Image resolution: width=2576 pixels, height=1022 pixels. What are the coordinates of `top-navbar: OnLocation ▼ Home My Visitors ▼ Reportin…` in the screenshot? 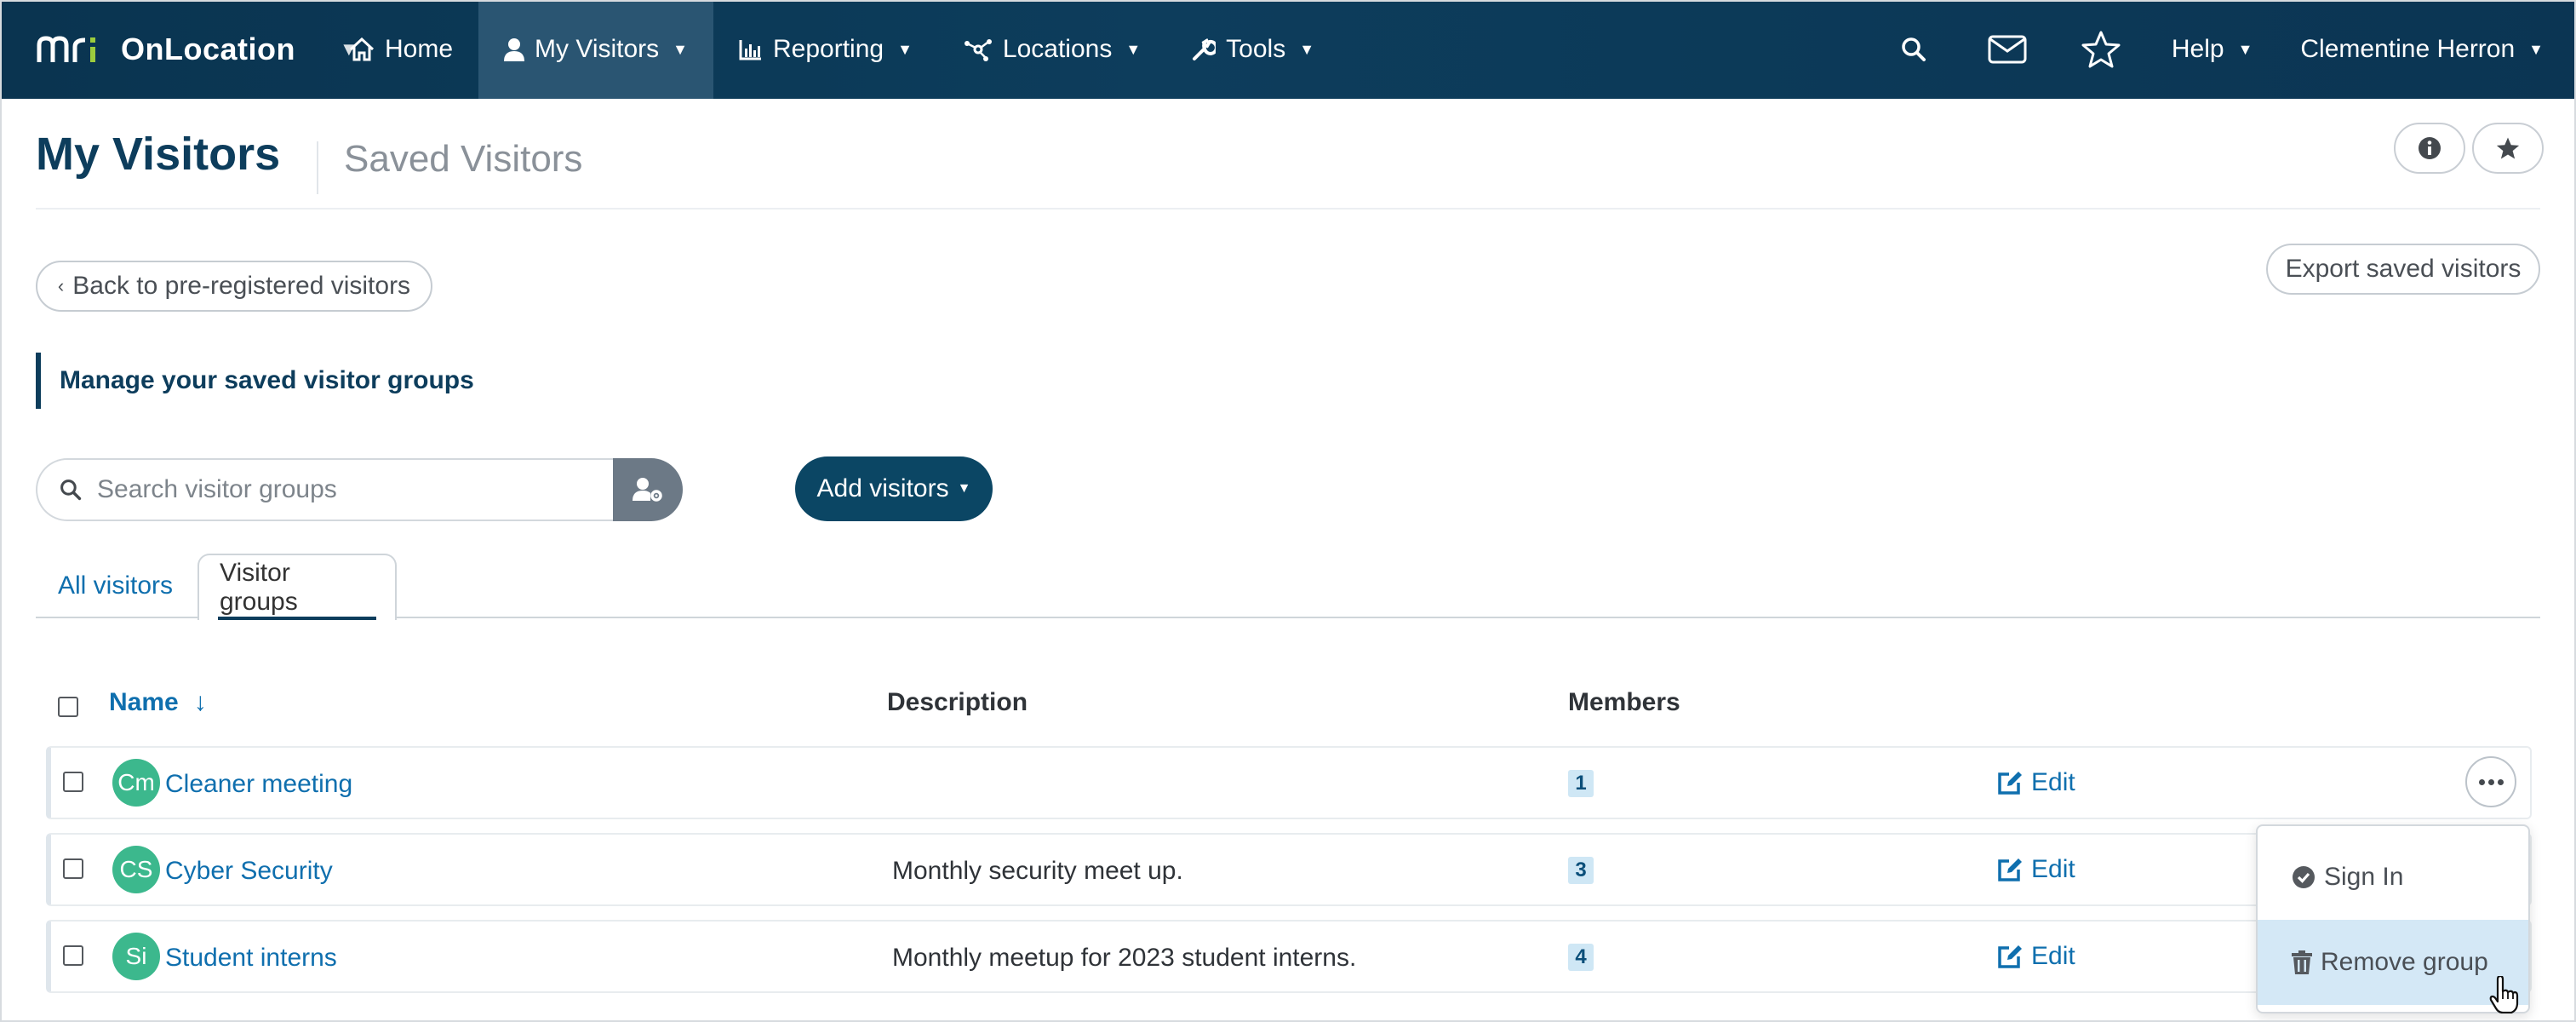 It's located at (1288, 49).